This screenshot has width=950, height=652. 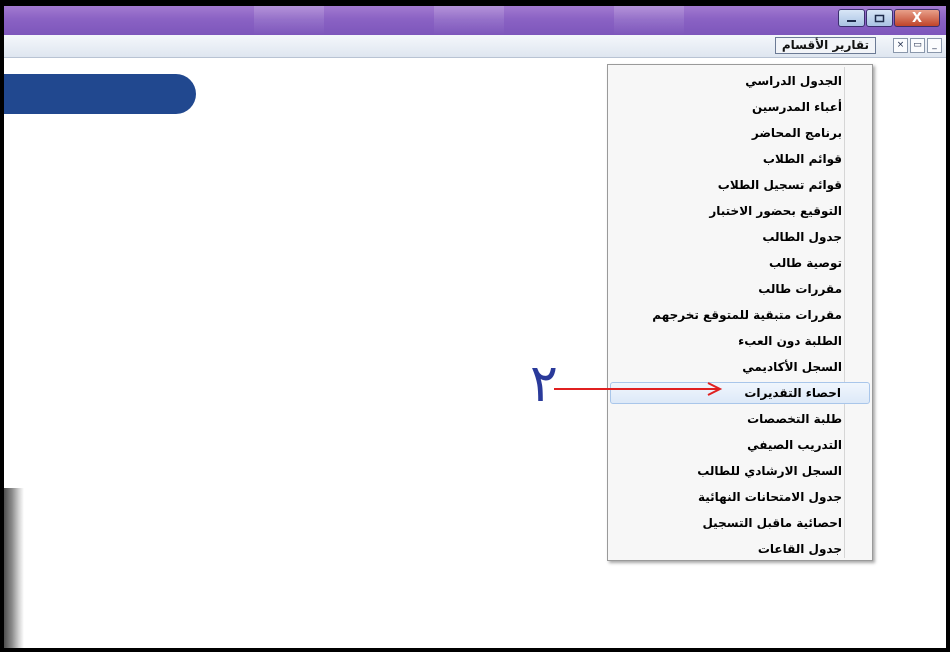 What do you see at coordinates (740, 263) in the screenshot?
I see `menu-item: توصية طالب` at bounding box center [740, 263].